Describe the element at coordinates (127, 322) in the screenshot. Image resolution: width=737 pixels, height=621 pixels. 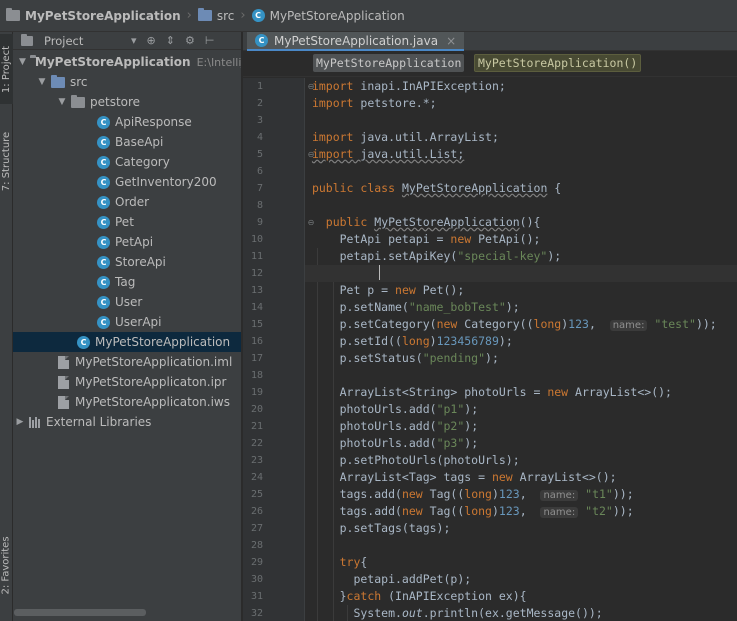
I see `tree-class-item: C UserApi` at that location.